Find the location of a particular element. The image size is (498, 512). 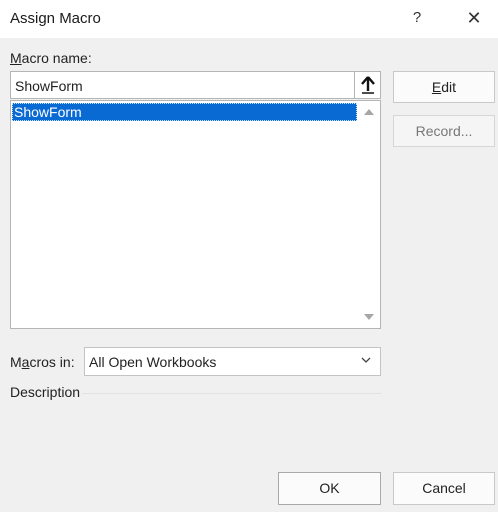

scroll-up-icon is located at coordinates (369, 112).